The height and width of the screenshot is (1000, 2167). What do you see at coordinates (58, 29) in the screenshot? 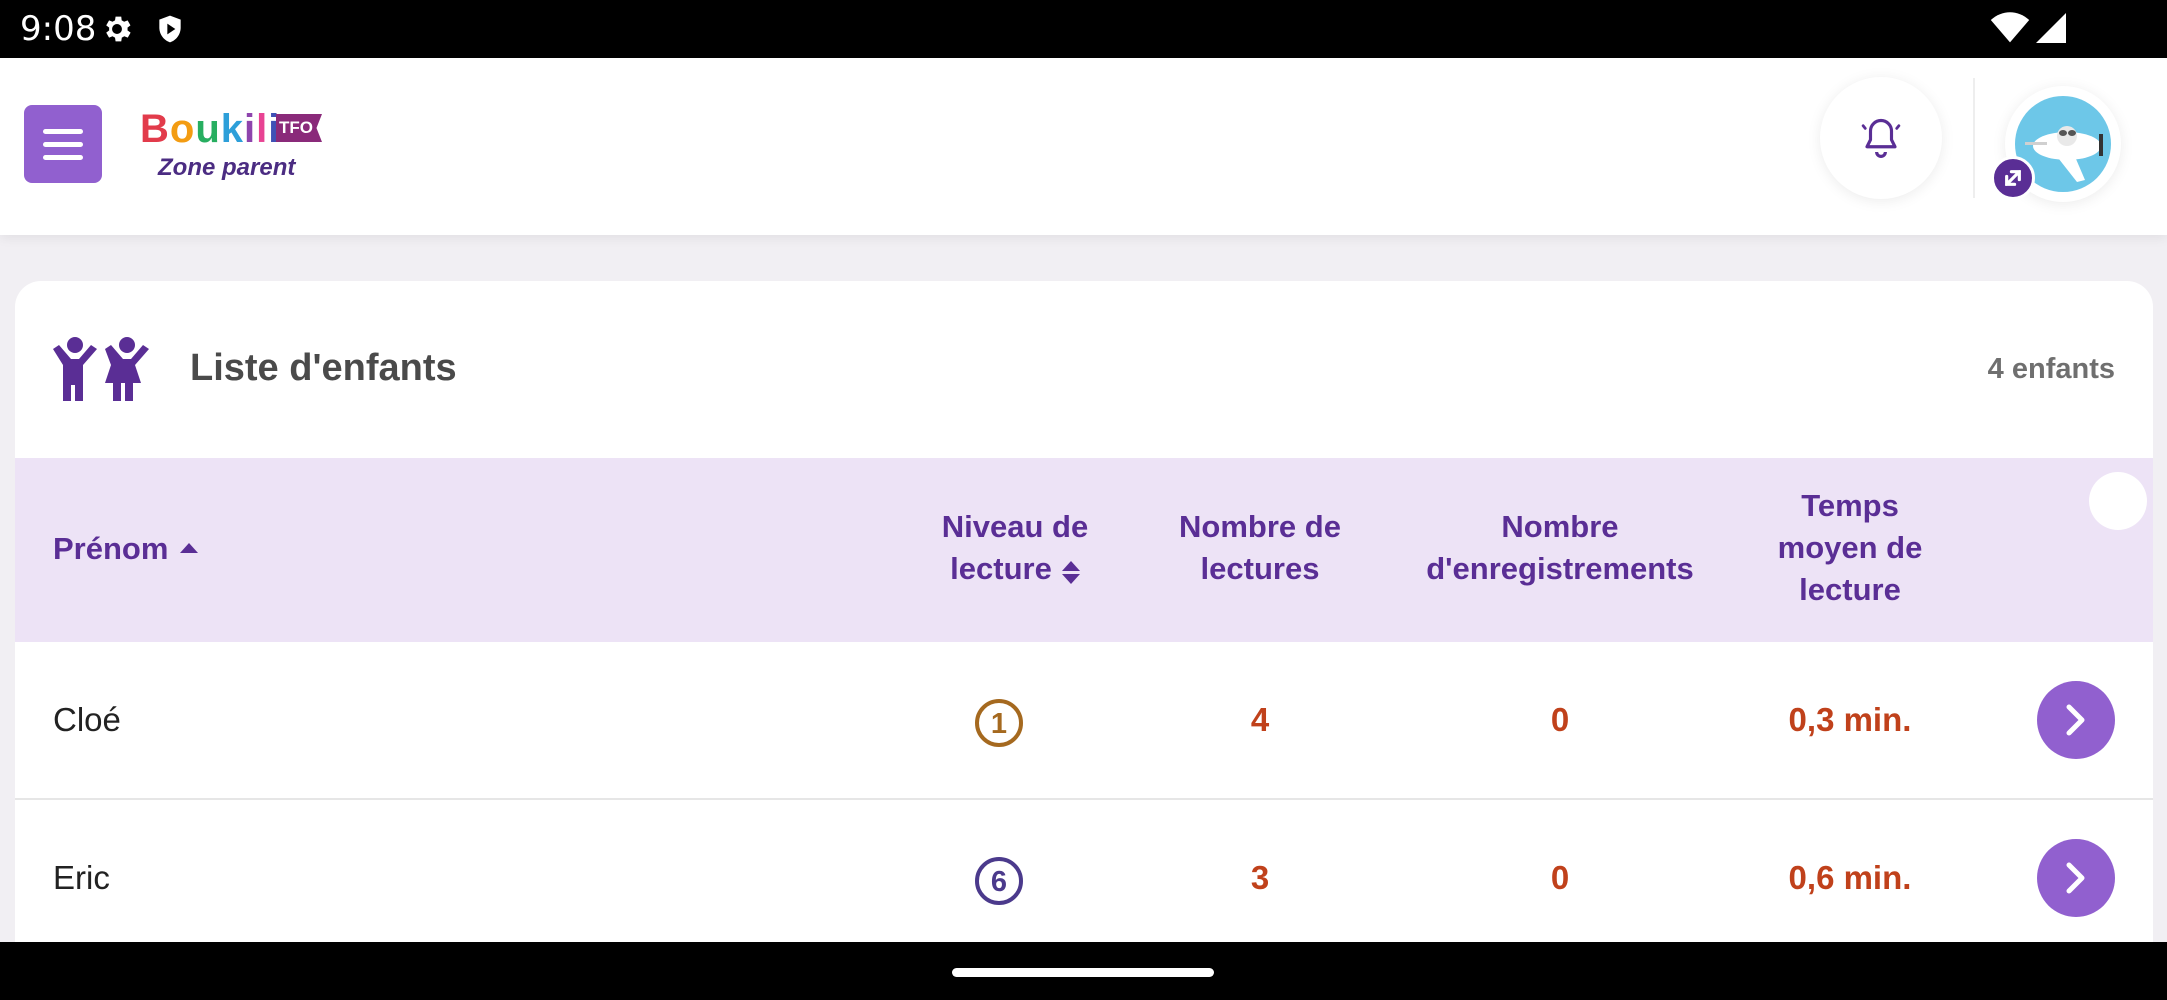
I see `status-time: 9:08` at bounding box center [58, 29].